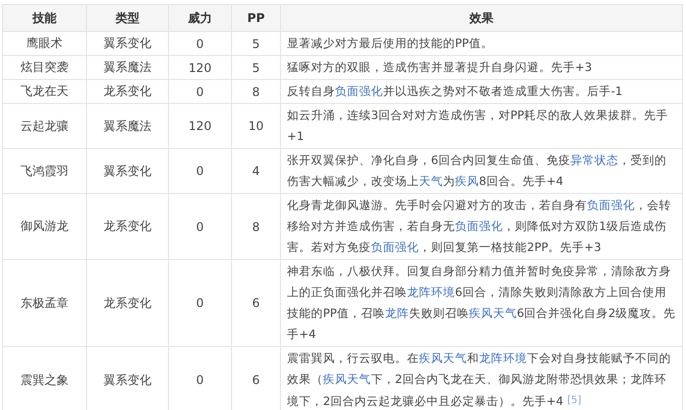  I want to click on table-cell: 炫目突袭, so click(44, 68).